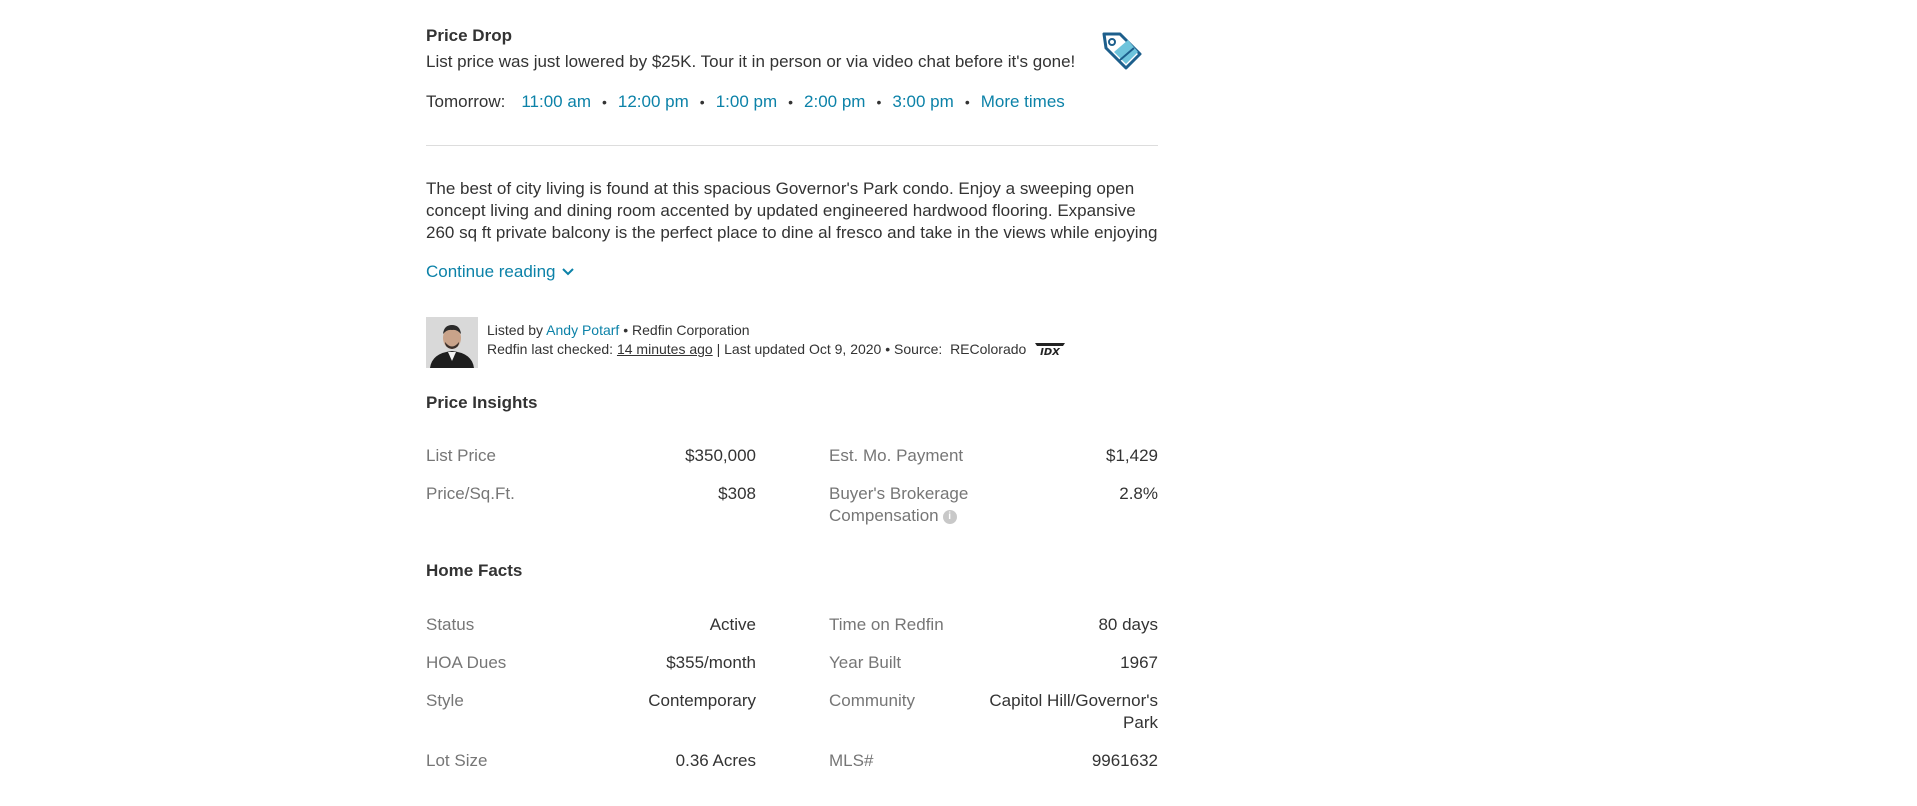 This screenshot has height=806, width=1917. Describe the element at coordinates (886, 624) in the screenshot. I see `time-on-redfin-label: Time on Redfin` at that location.